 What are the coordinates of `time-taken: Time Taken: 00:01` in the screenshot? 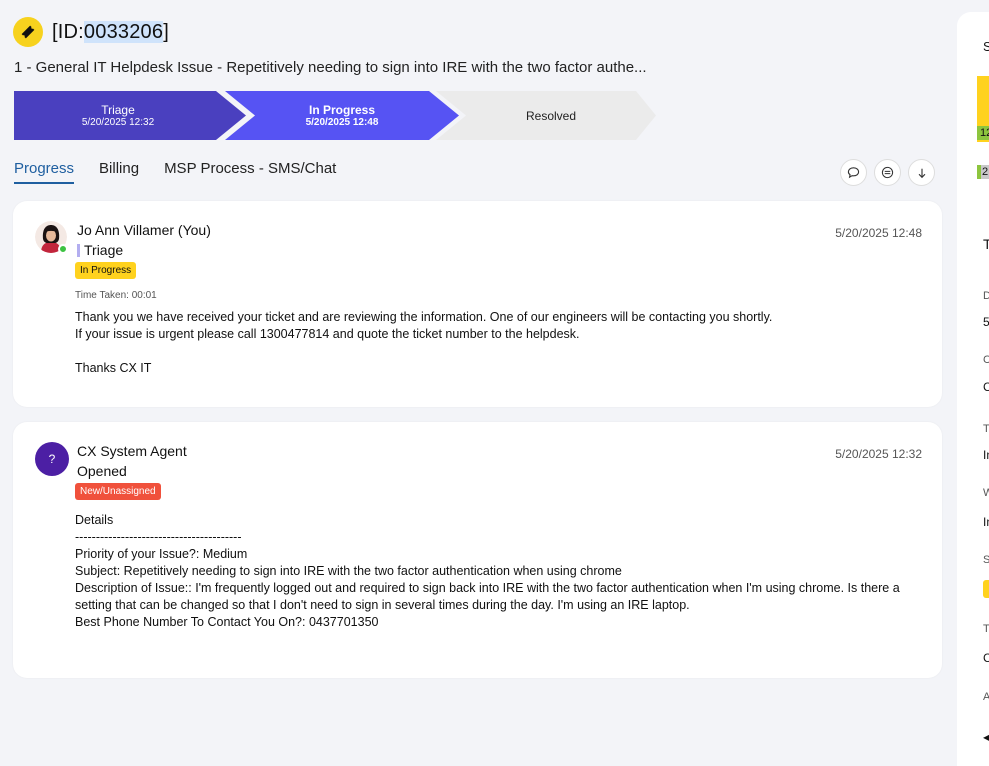 It's located at (116, 295).